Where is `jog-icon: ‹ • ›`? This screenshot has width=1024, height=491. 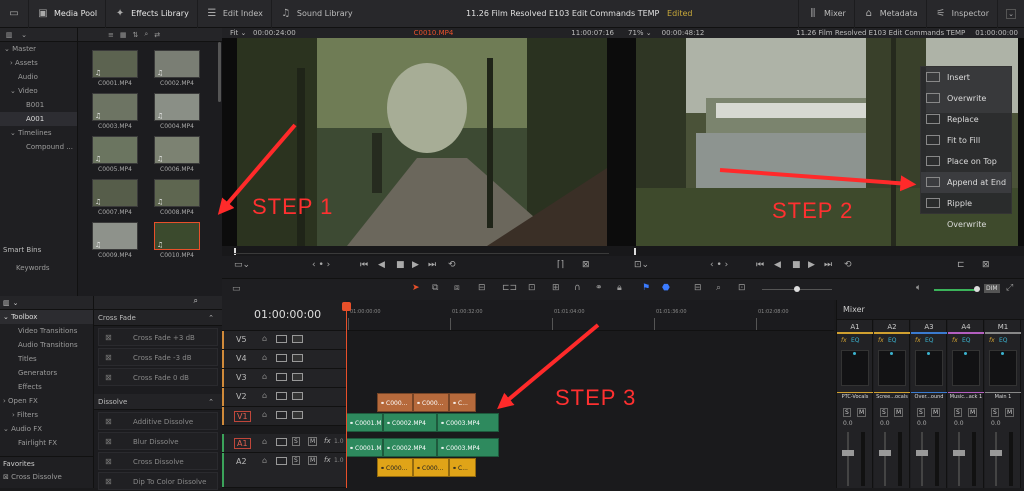
jog-icon: ‹ • › is located at coordinates (719, 265).